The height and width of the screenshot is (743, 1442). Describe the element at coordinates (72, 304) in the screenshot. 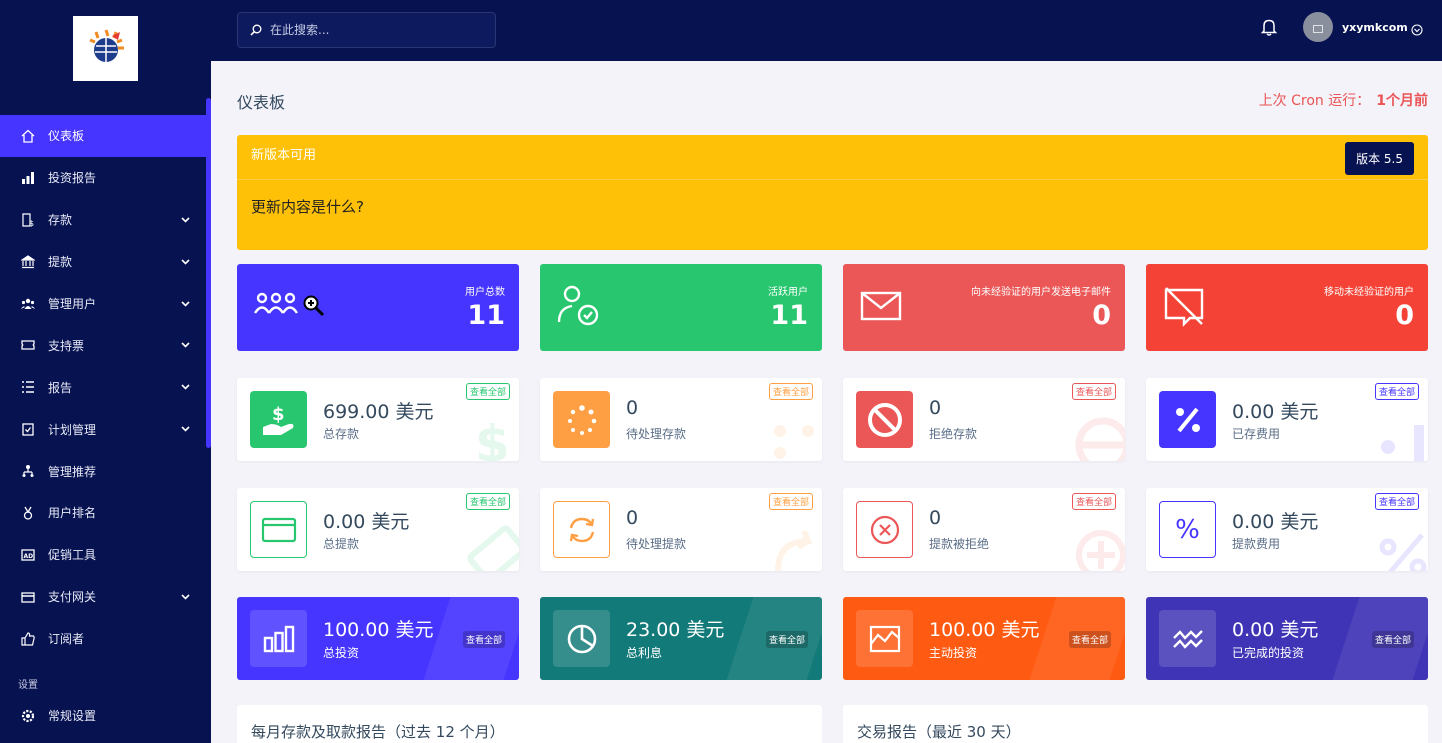

I see `sidebar-item-label: 管理用户` at that location.